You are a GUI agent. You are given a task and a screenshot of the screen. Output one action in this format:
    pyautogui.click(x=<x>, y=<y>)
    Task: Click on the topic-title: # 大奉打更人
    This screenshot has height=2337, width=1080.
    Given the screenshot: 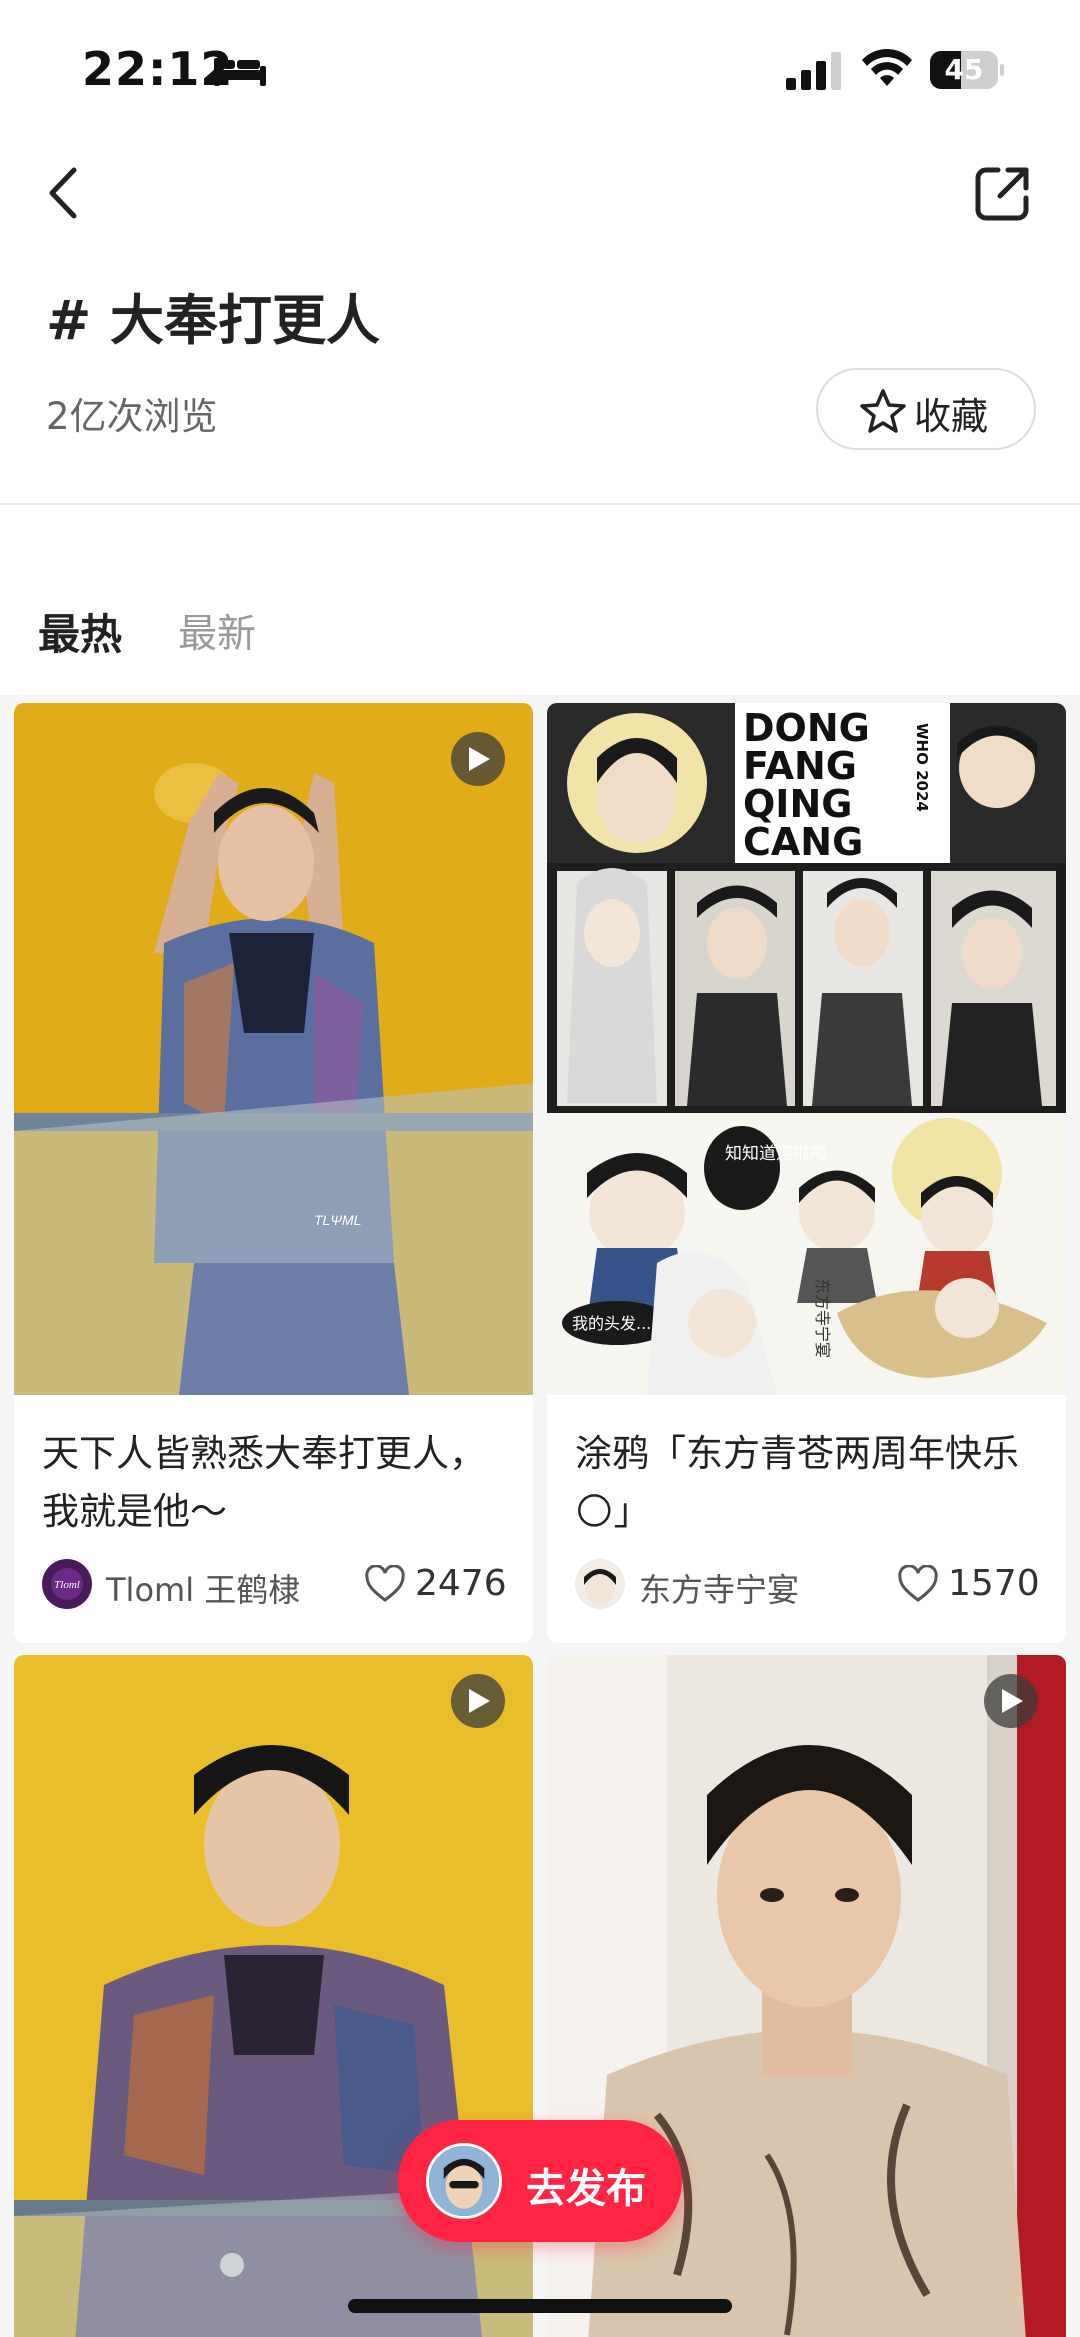 What is the action you would take?
    pyautogui.click(x=213, y=320)
    